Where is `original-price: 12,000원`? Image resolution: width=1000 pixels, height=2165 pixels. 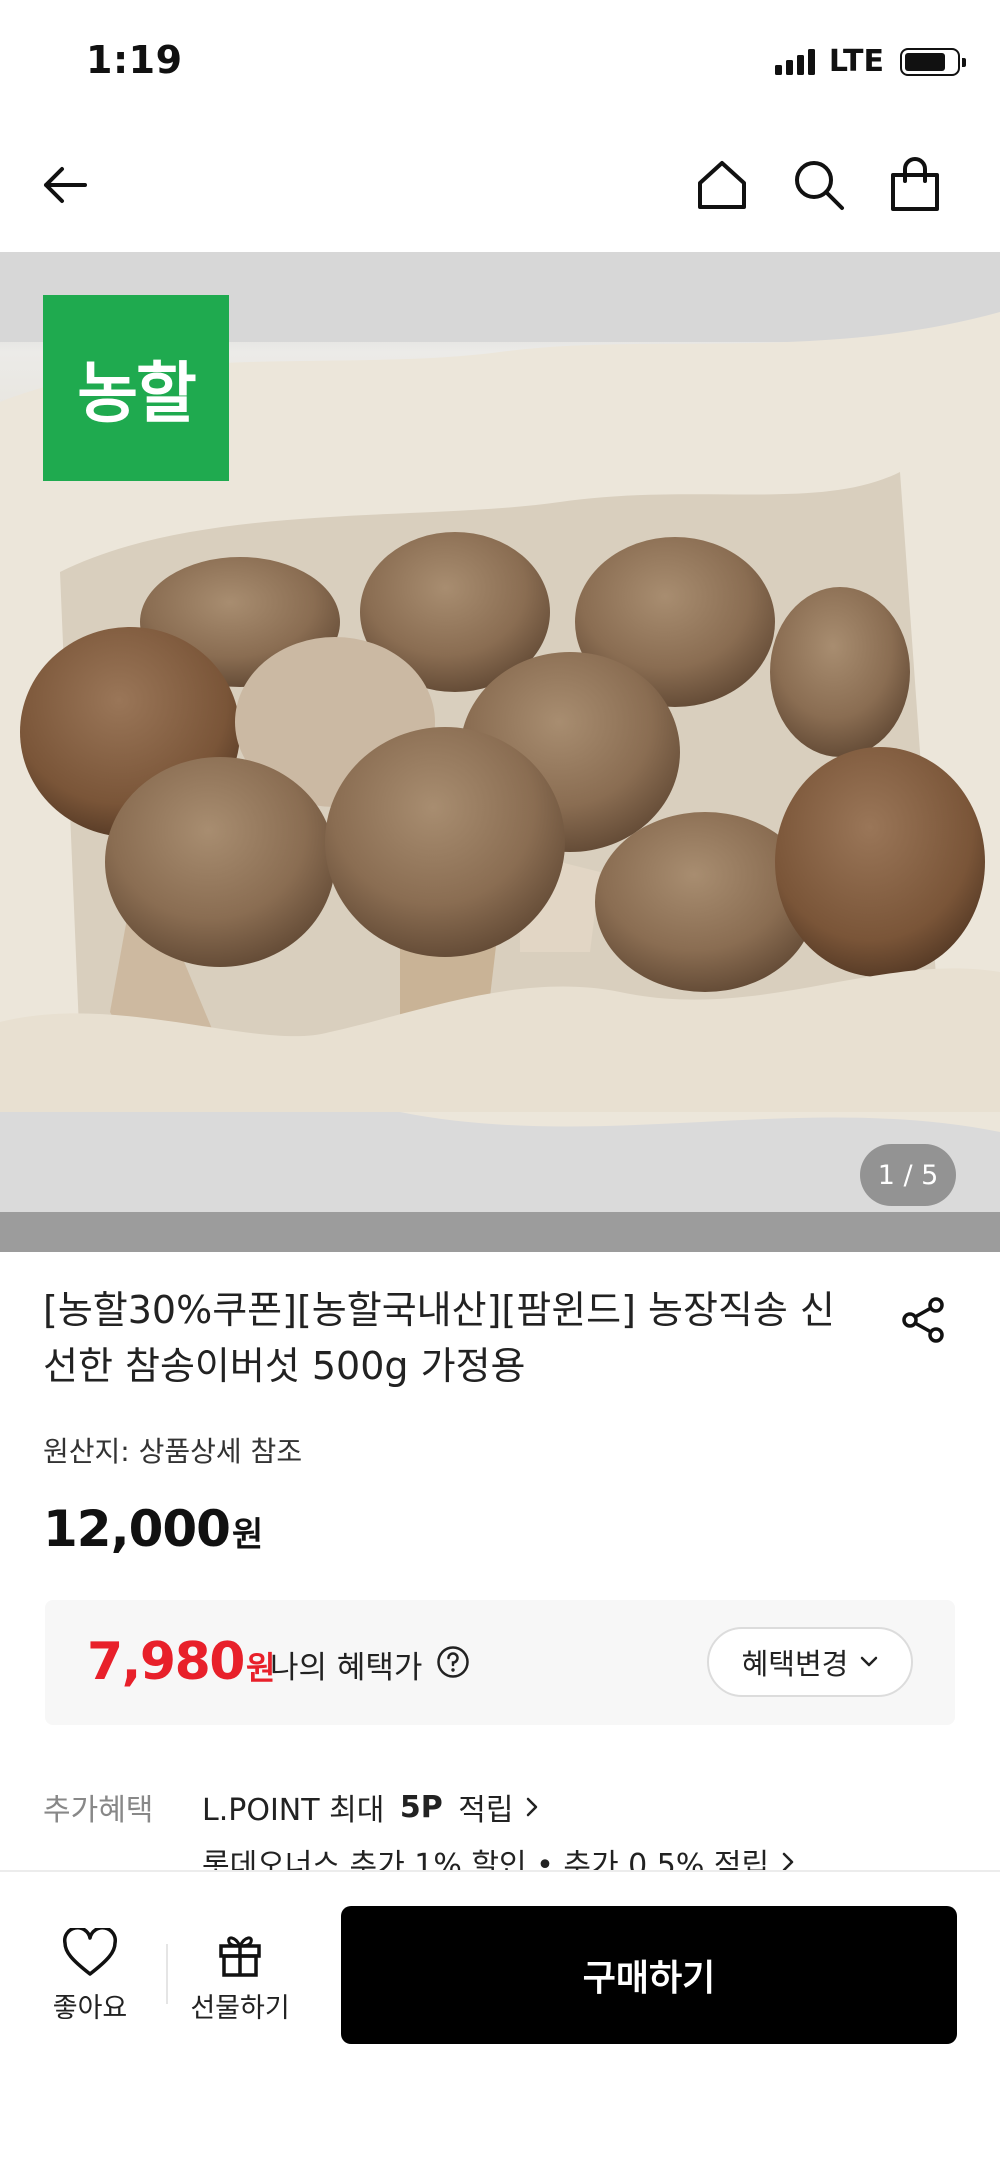 original-price: 12,000원 is located at coordinates (153, 1529).